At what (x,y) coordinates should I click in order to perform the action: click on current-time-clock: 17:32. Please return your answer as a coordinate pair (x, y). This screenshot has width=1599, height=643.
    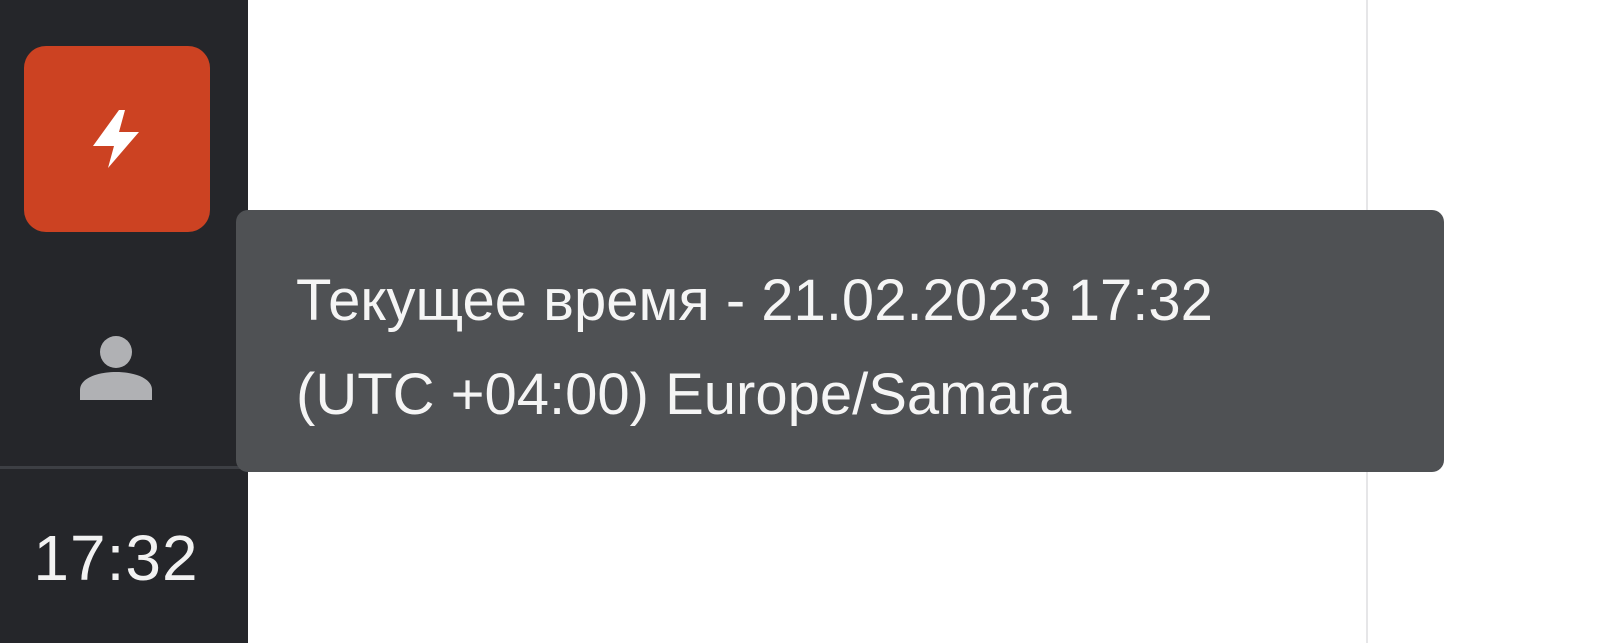
    Looking at the image, I should click on (116, 558).